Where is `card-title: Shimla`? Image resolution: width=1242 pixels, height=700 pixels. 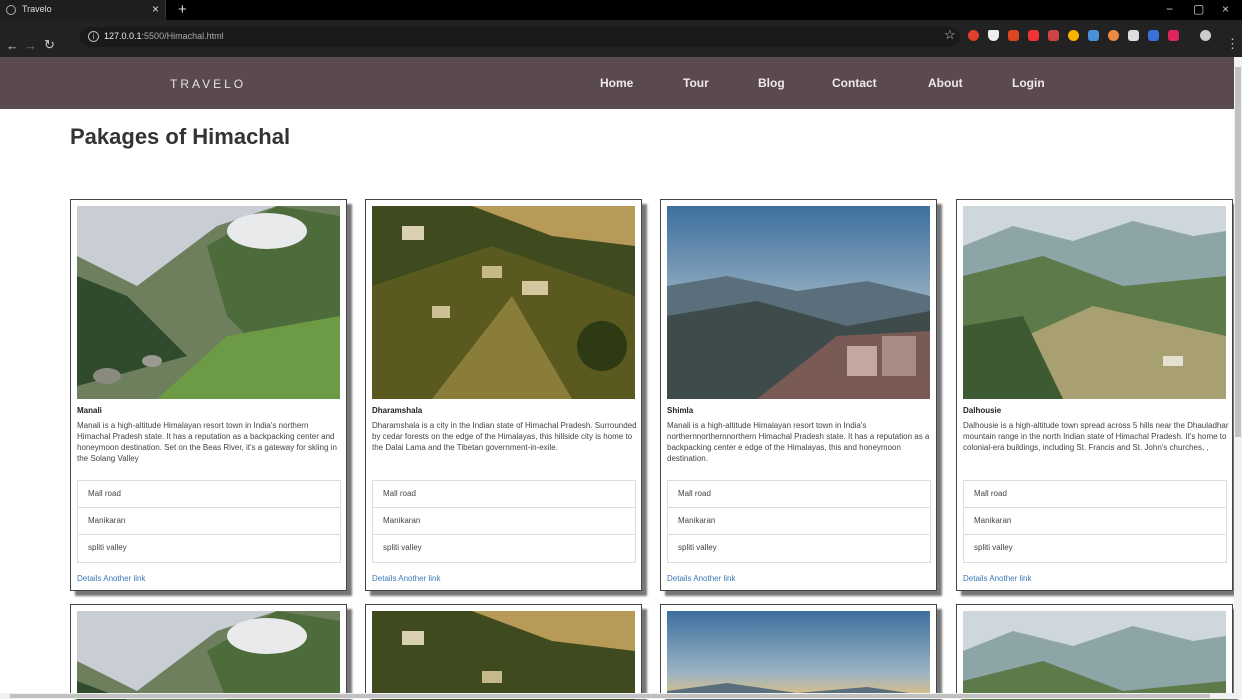
card-title: Shimla is located at coordinates (680, 410).